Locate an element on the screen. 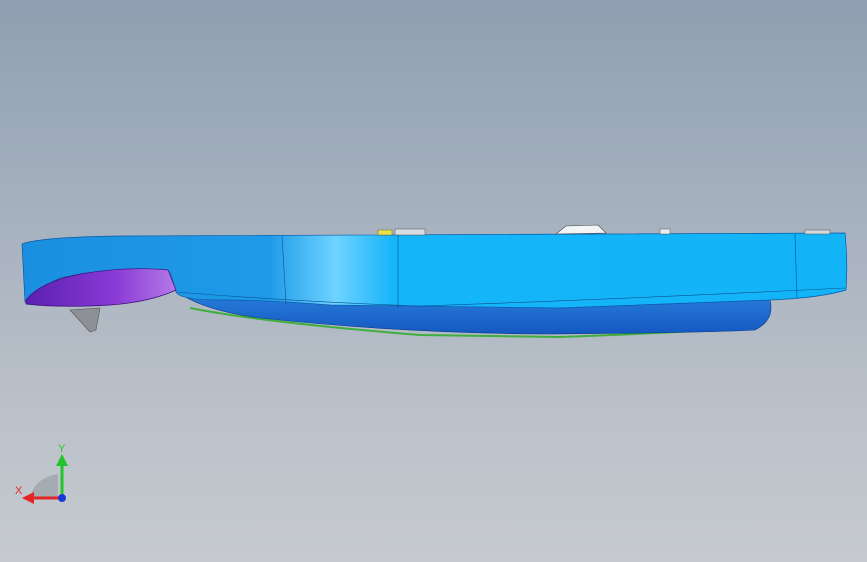  orientation-triad: X Y is located at coordinates (45, 474).